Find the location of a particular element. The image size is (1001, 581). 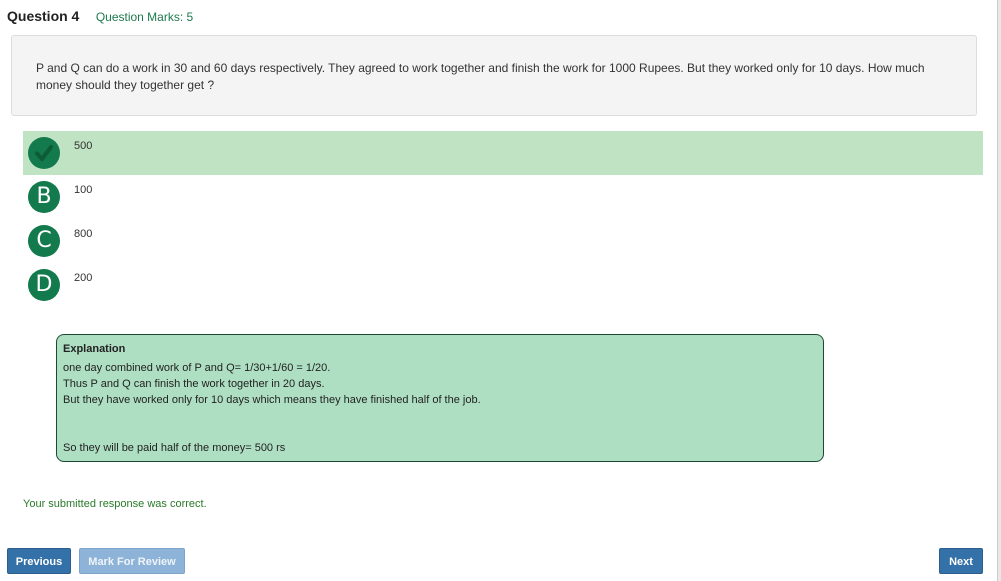

question-header: Question 4 Question Marks: 5 is located at coordinates (100, 17).